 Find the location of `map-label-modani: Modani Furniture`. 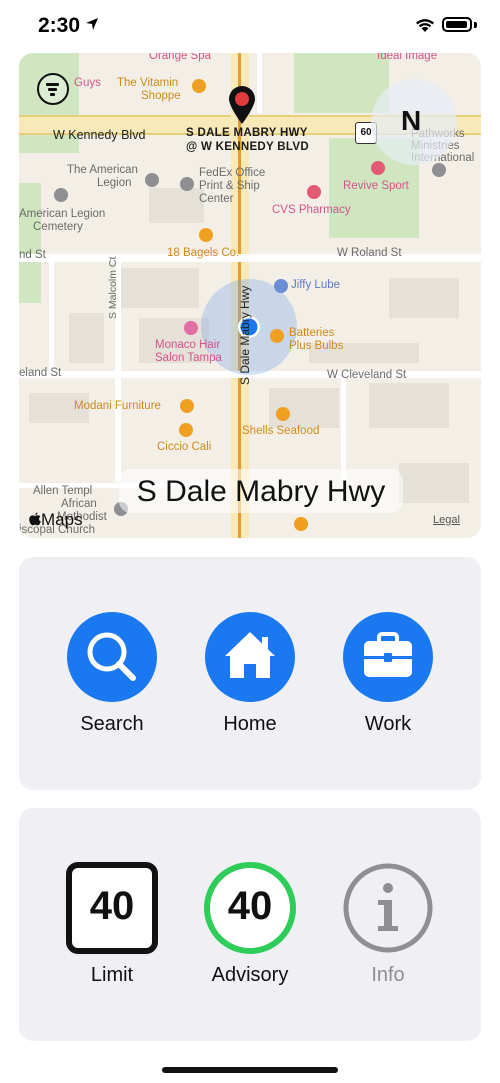

map-label-modani: Modani Furniture is located at coordinates (117, 406).